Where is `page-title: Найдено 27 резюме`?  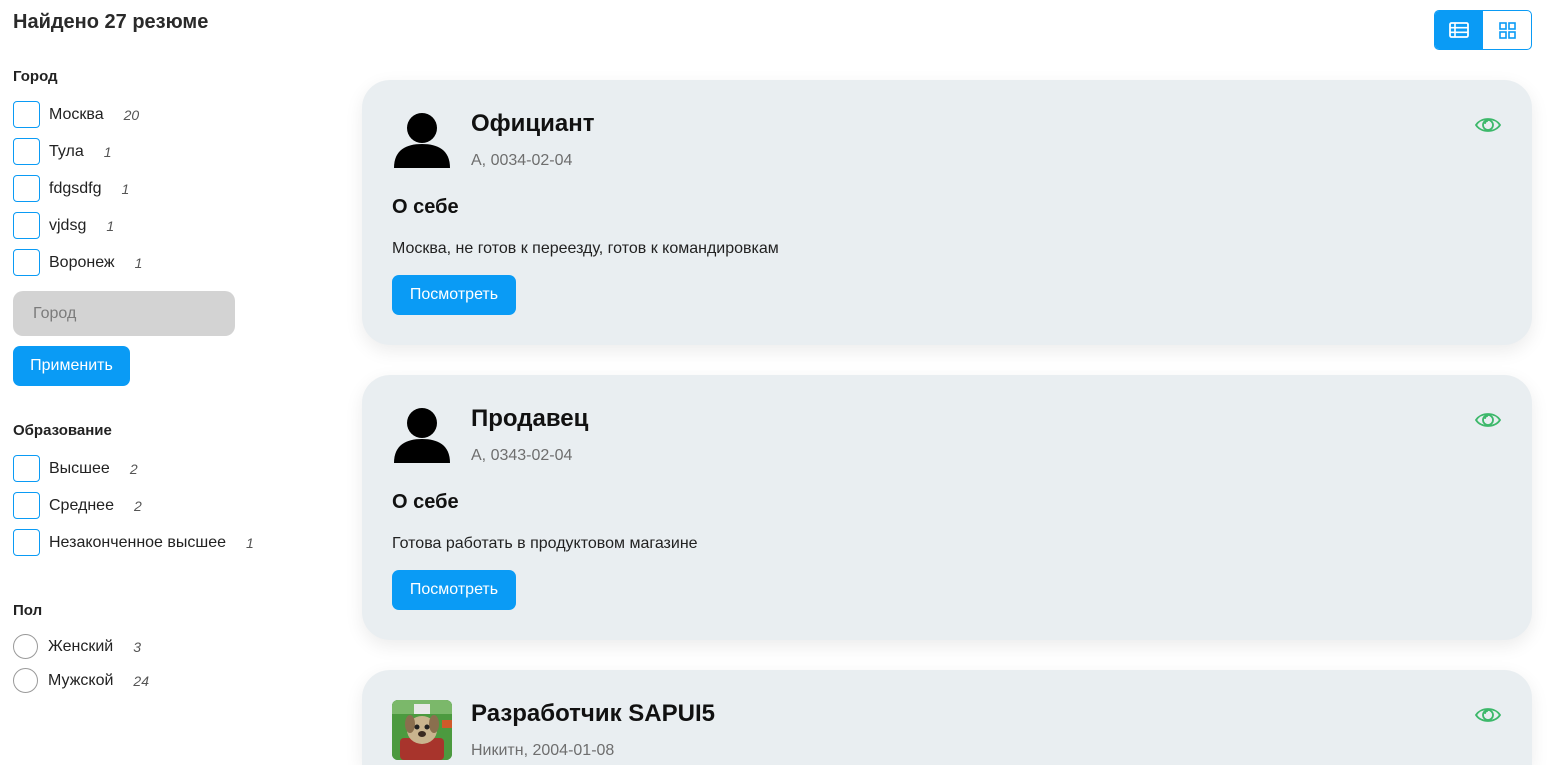 page-title: Найдено 27 резюме is located at coordinates (111, 22).